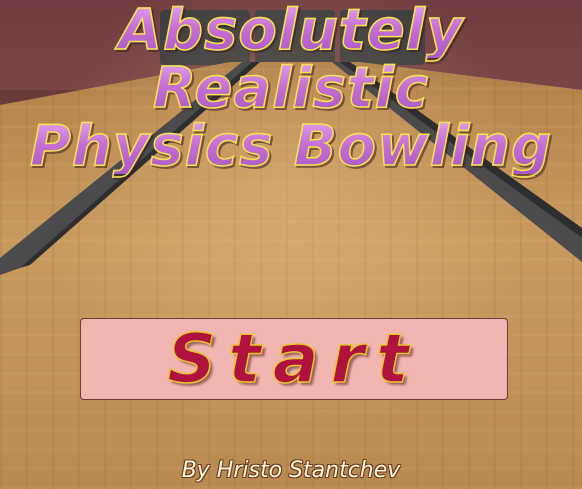 This screenshot has height=489, width=582. What do you see at coordinates (291, 31) in the screenshot?
I see `title-line-1: Absolutely` at bounding box center [291, 31].